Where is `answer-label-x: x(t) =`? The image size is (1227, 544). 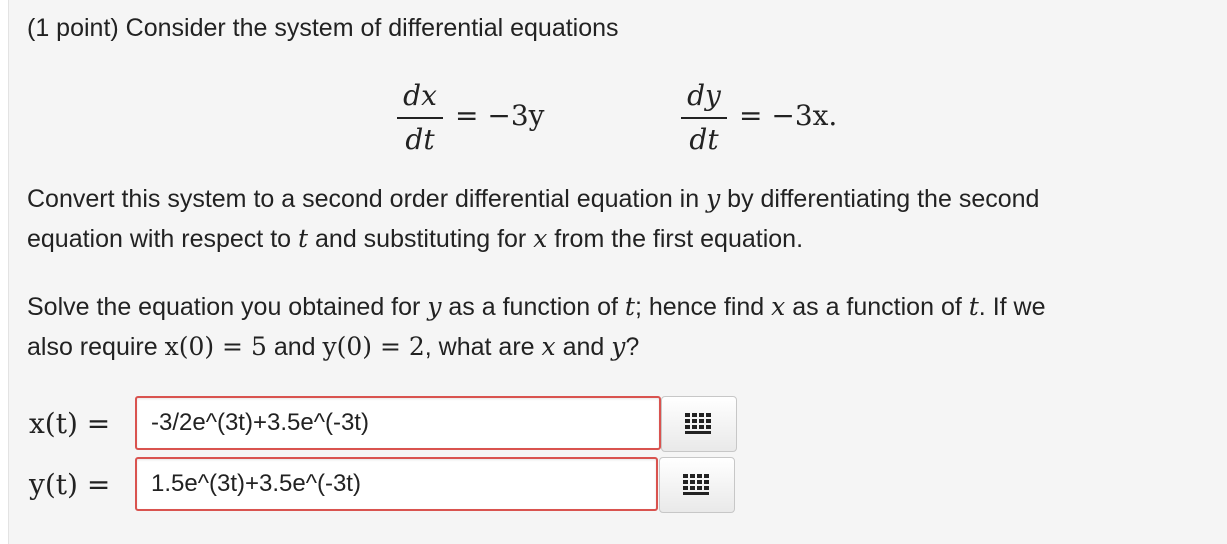 answer-label-x: x(t) = is located at coordinates (70, 423).